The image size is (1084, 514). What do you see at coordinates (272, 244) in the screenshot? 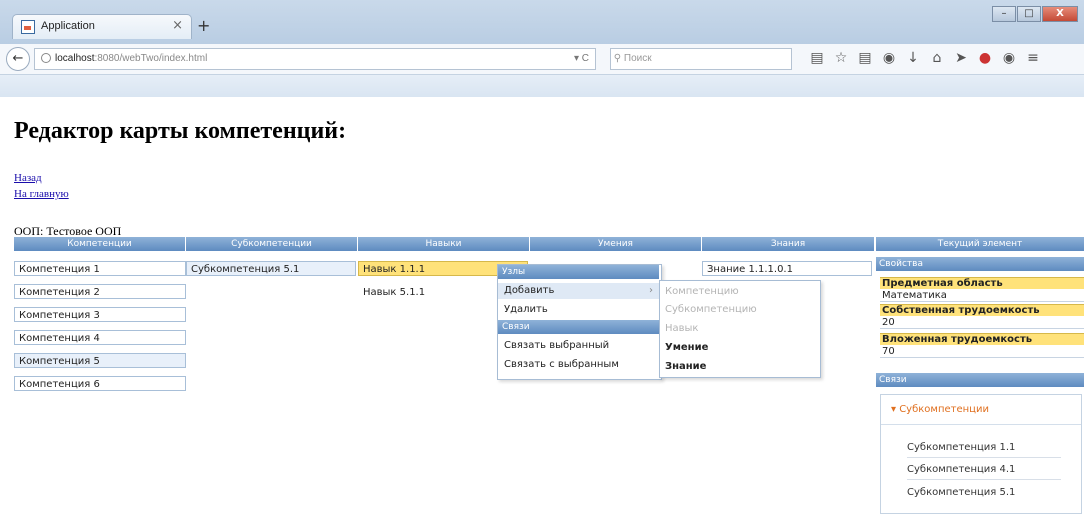
I see `column-header-subcompetencies: Субкомпетенции` at bounding box center [272, 244].